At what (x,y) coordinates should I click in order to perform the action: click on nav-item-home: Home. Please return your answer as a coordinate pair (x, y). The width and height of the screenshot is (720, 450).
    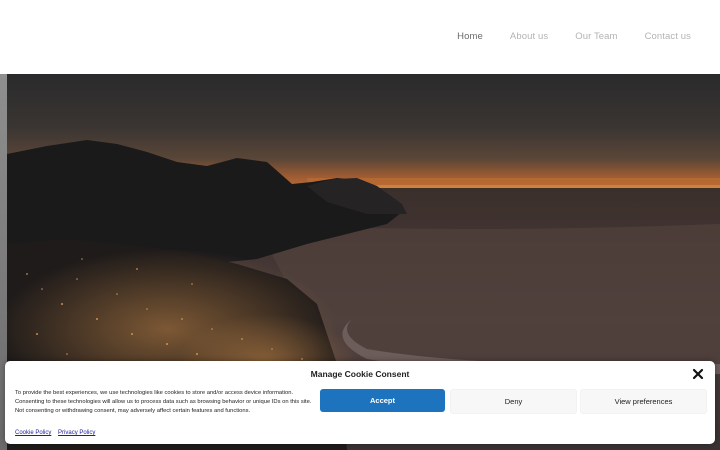
    Looking at the image, I should click on (470, 36).